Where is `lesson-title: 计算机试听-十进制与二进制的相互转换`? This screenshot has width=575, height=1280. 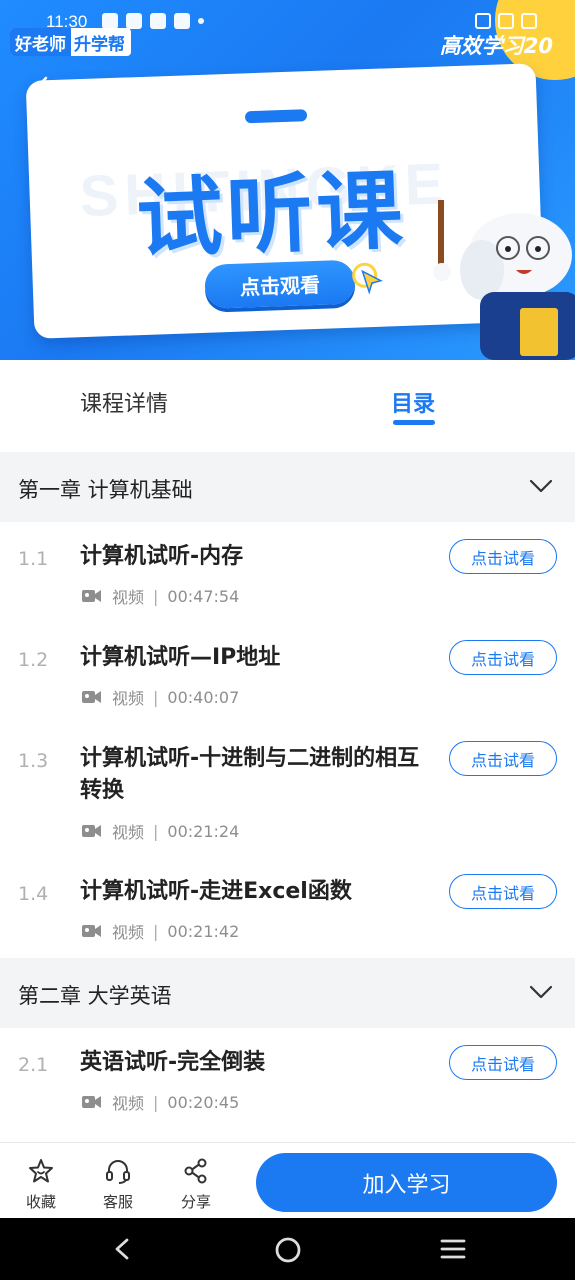 lesson-title: 计算机试听-十进制与二进制的相互转换 is located at coordinates (260, 775).